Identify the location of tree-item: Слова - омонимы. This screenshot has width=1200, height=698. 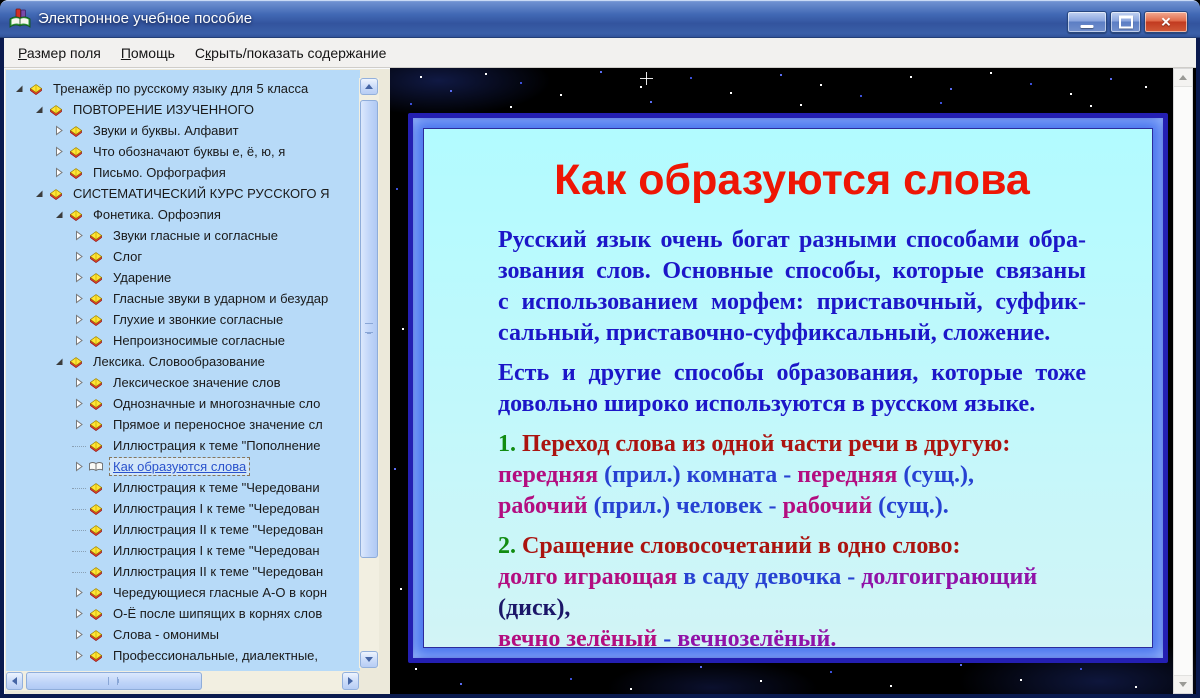
(183, 634).